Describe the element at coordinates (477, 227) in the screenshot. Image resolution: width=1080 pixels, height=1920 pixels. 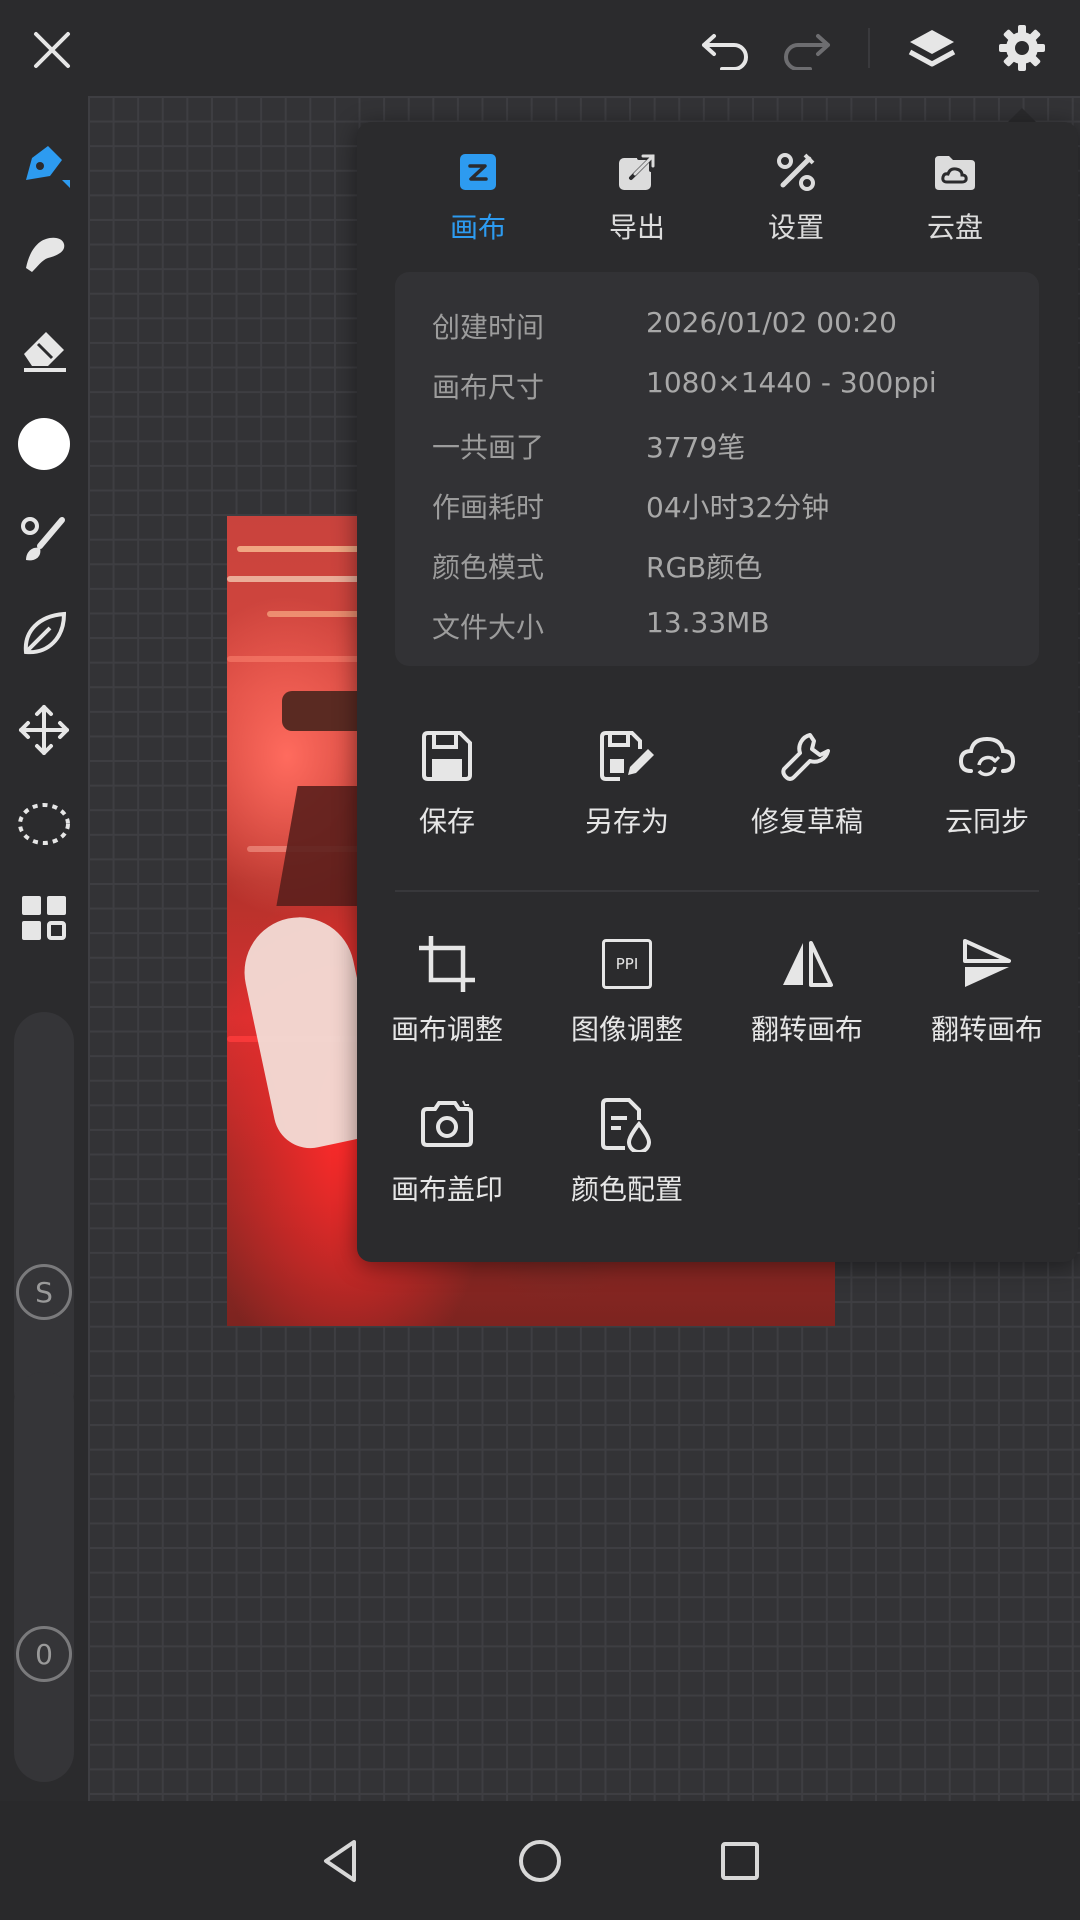
I see `tab-label: 画布` at that location.